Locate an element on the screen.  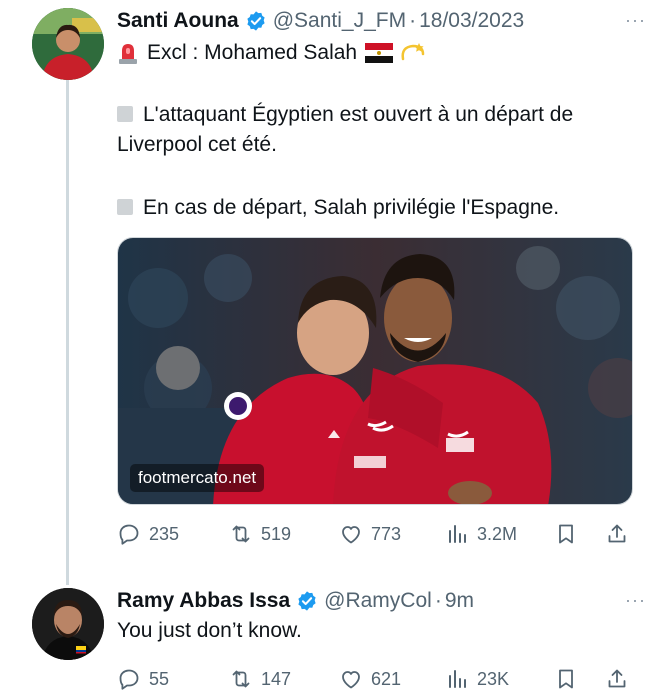
like-count: 773 is located at coordinates (386, 533).